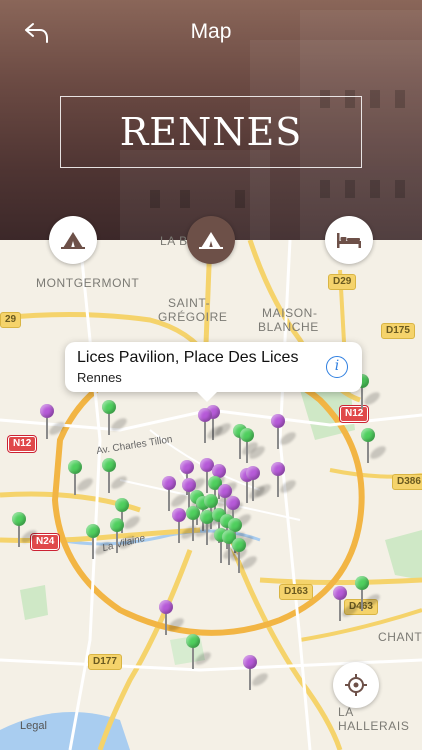  Describe the element at coordinates (374, 719) in the screenshot. I see `place-label-la-hallerais: LA HALLERAIS` at that location.